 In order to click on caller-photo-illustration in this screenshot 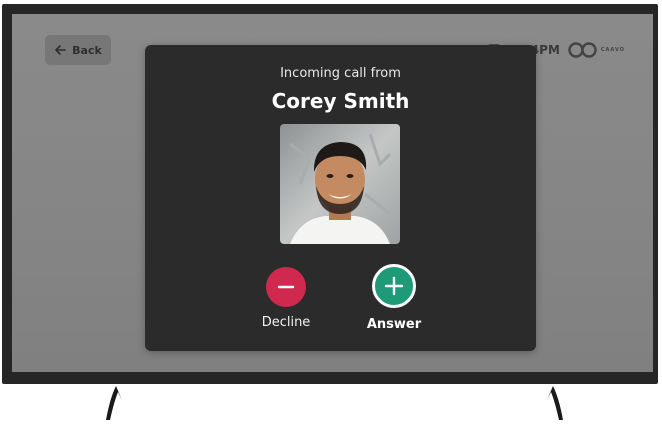, I will do `click(340, 184)`.